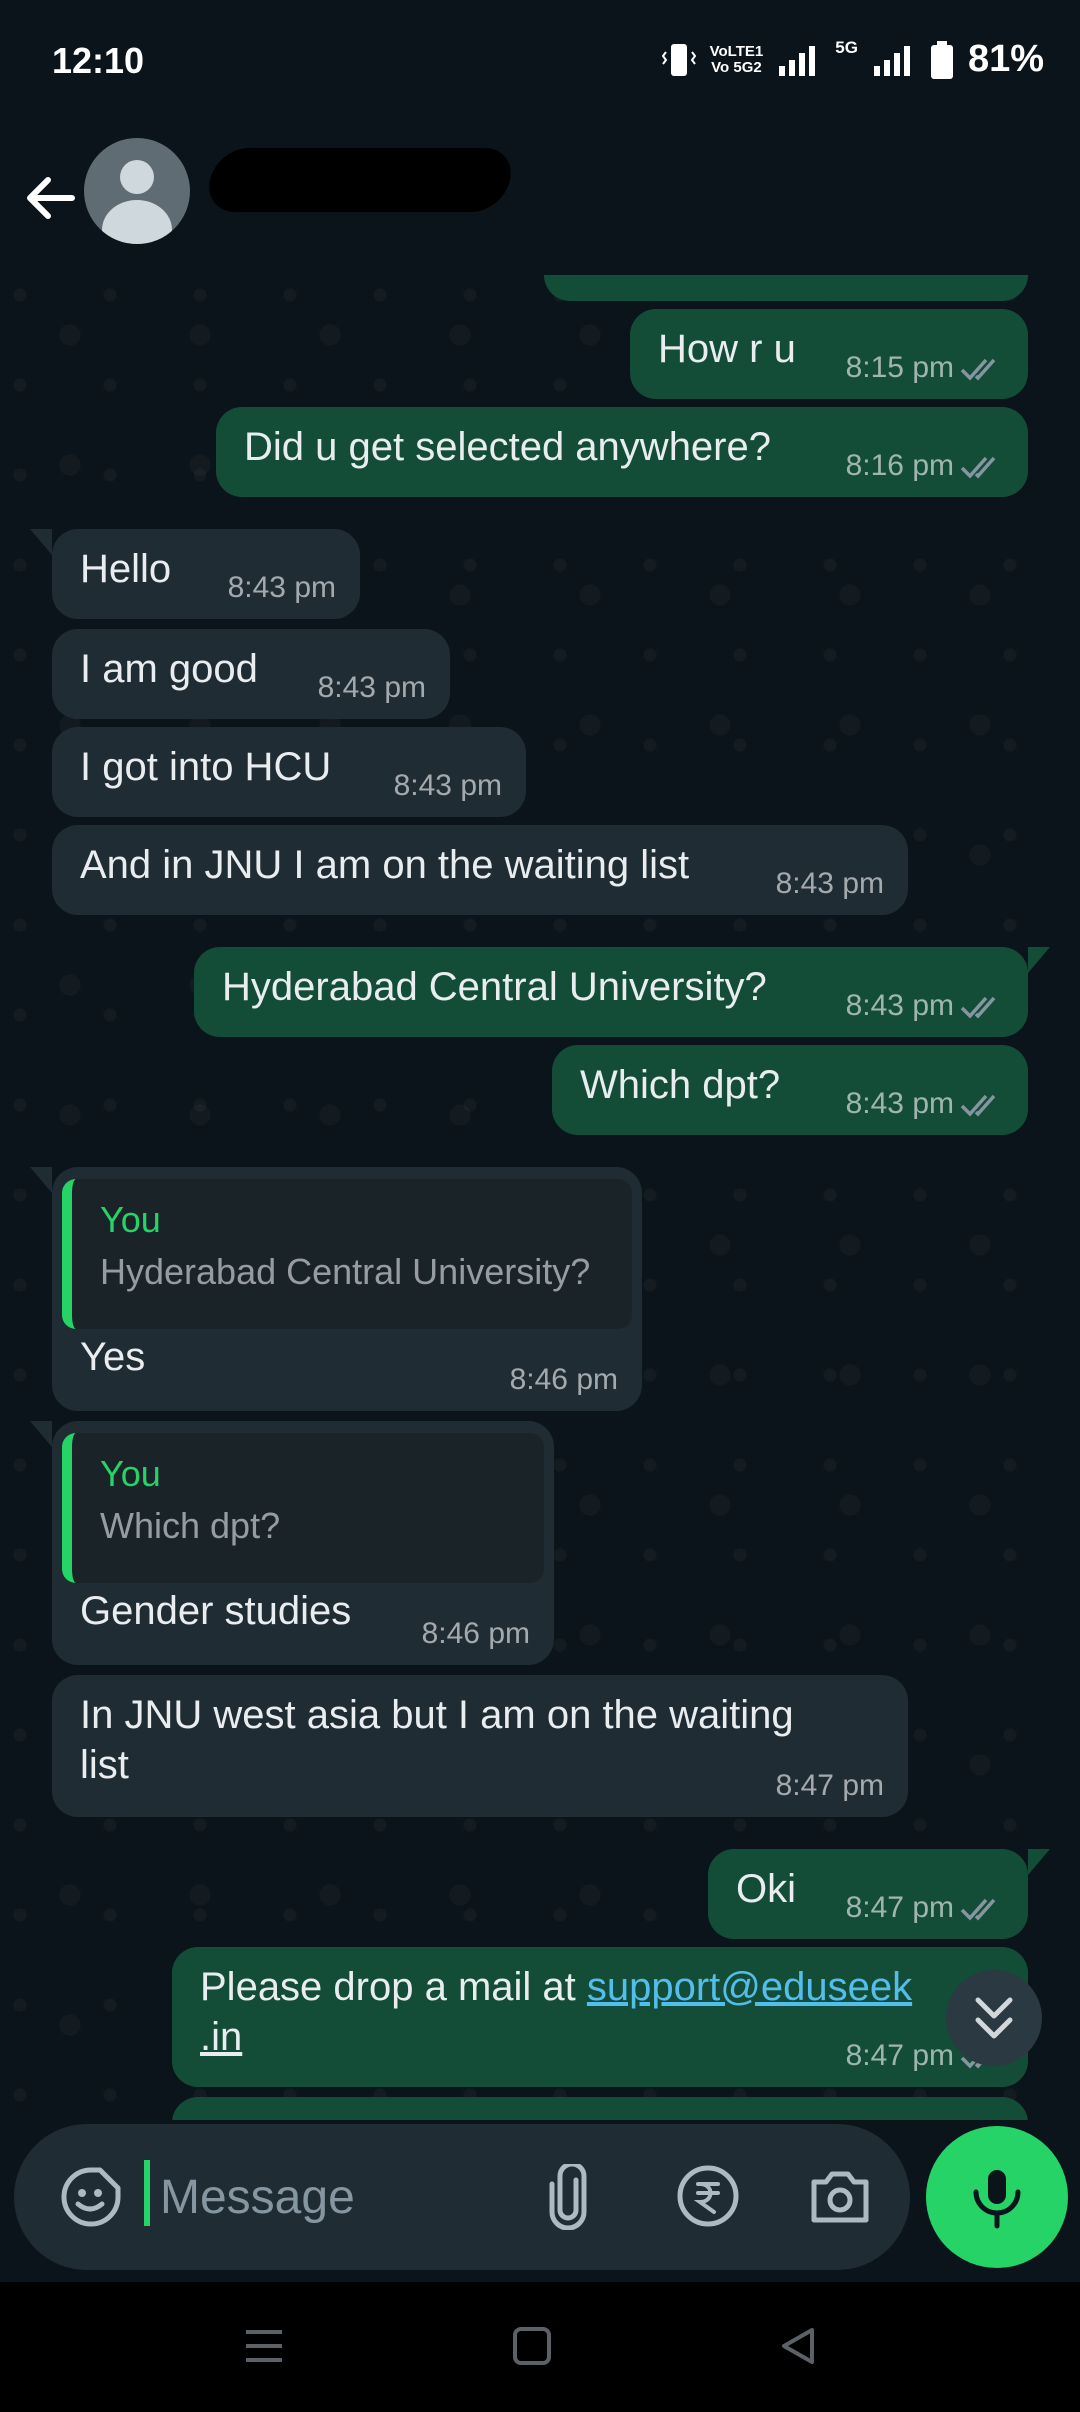 This screenshot has height=2412, width=1080. Describe the element at coordinates (846, 47) in the screenshot. I see `net-type-label: 5G` at that location.